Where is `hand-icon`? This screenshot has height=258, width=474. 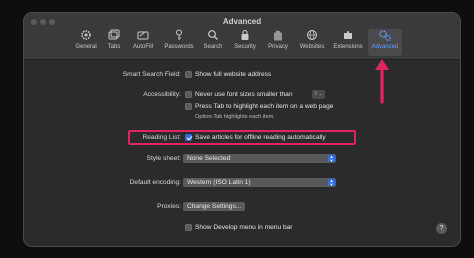 hand-icon is located at coordinates (278, 36).